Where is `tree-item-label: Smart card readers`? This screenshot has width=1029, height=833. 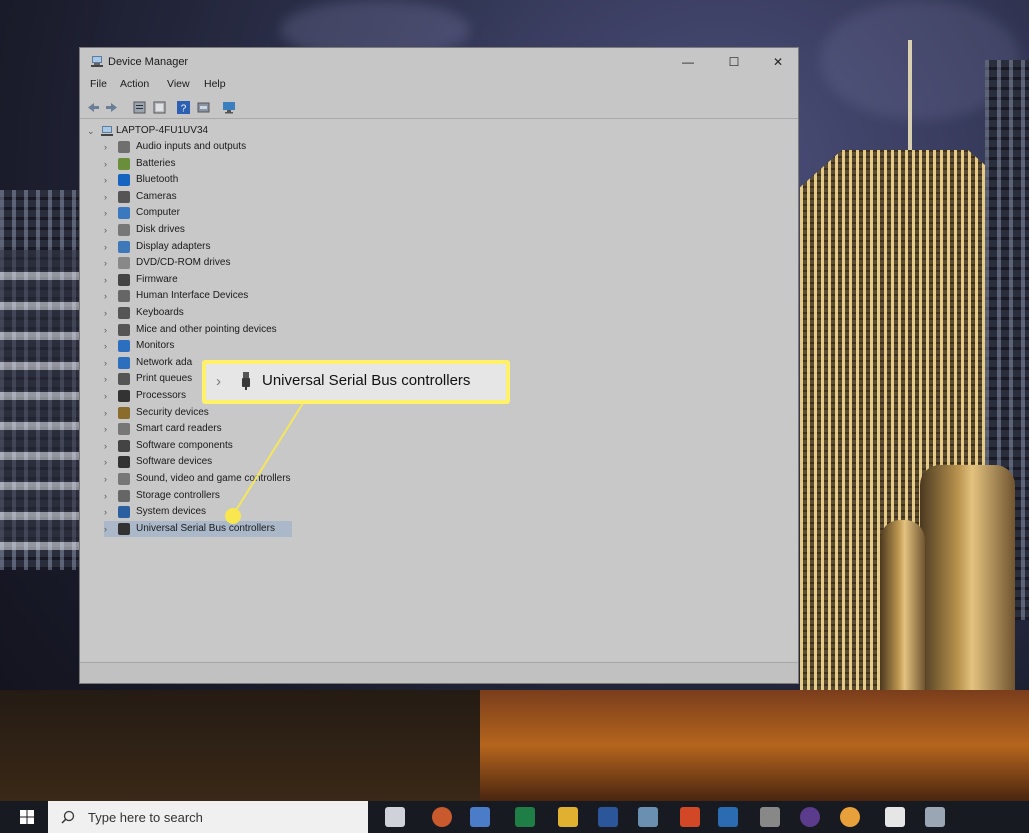 tree-item-label: Smart card readers is located at coordinates (179, 429).